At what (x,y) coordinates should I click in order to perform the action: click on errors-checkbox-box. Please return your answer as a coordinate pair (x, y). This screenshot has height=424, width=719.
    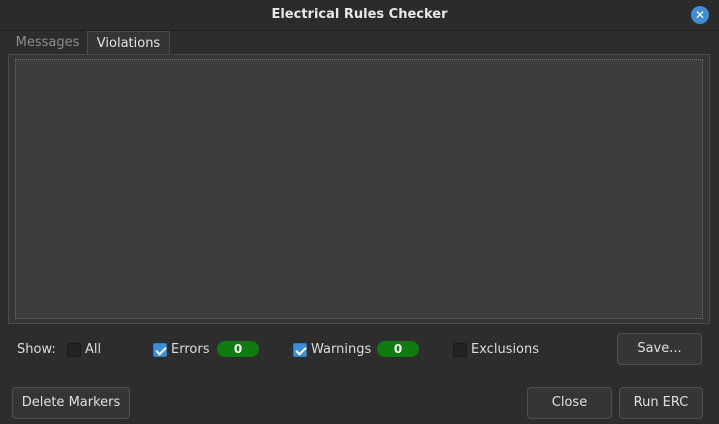
    Looking at the image, I should click on (160, 350).